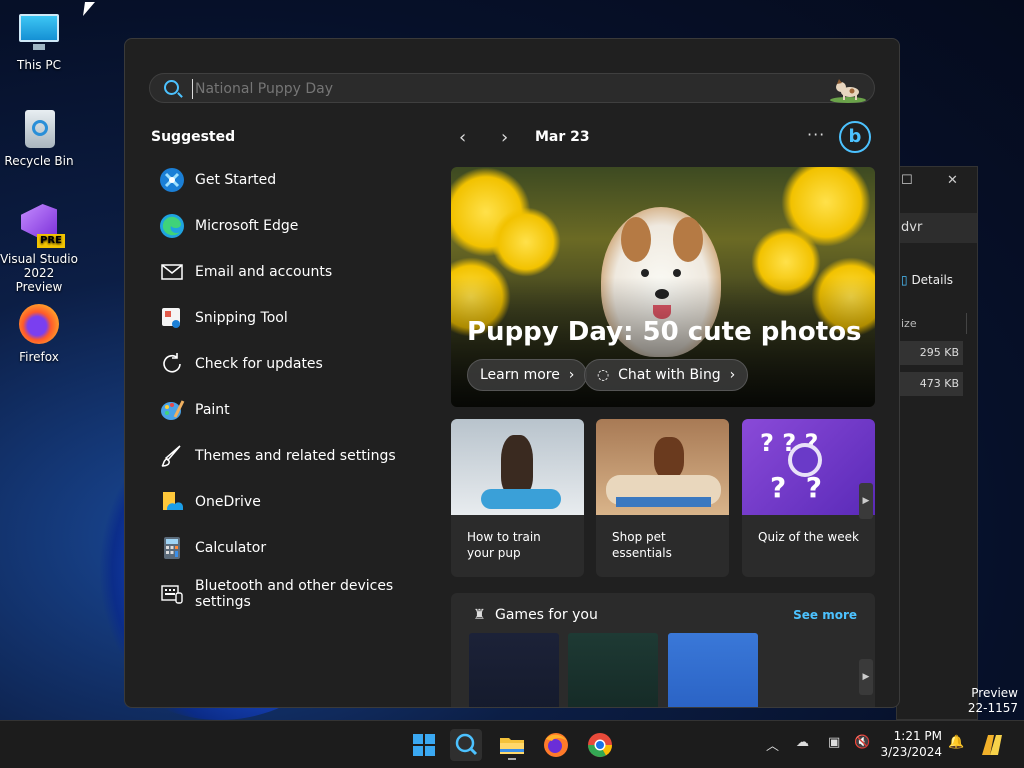  Describe the element at coordinates (193, 137) in the screenshot. I see `suggested-heading: Suggested` at that location.